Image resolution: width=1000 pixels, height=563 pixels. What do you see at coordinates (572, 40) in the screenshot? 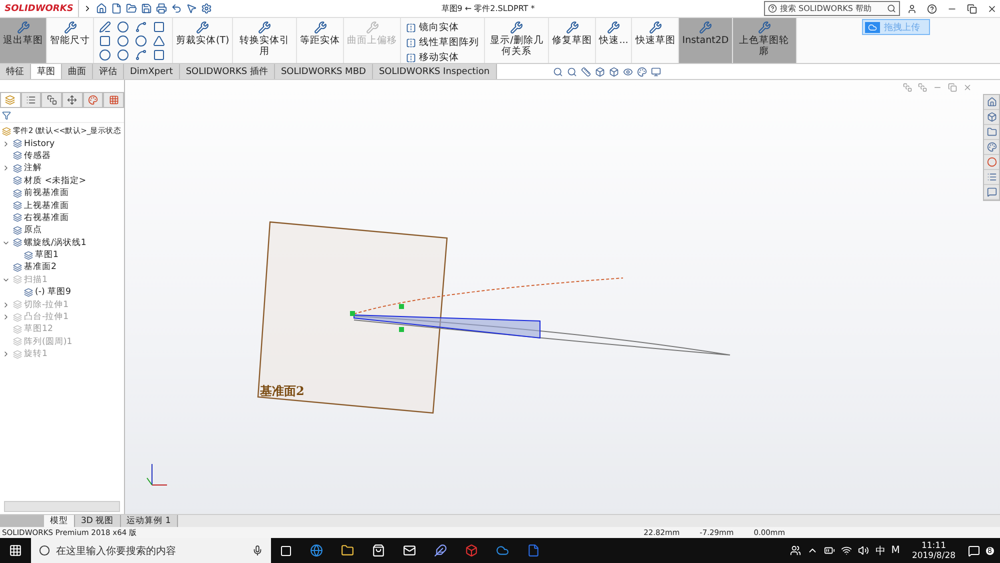
I see `ribbon-button: 修复草图` at bounding box center [572, 40].